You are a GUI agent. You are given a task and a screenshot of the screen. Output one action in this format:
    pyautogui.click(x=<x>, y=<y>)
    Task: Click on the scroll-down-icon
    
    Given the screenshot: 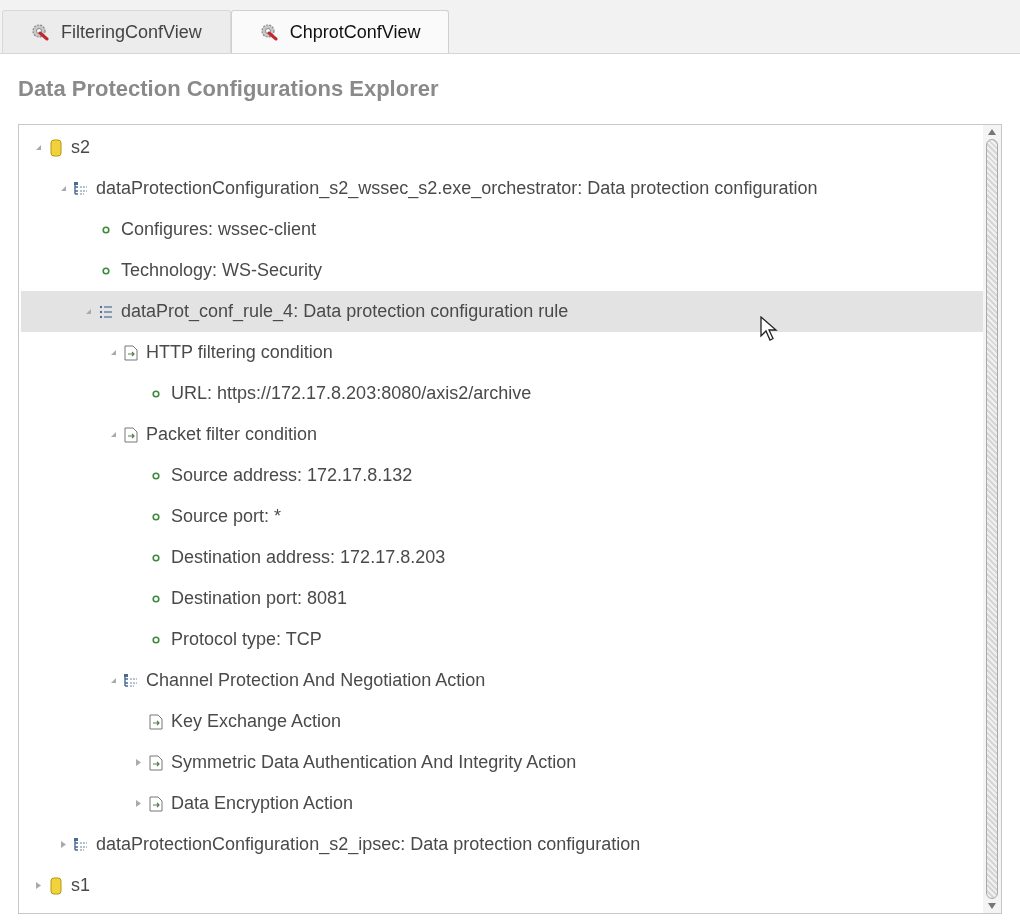 What is the action you would take?
    pyautogui.click(x=992, y=906)
    